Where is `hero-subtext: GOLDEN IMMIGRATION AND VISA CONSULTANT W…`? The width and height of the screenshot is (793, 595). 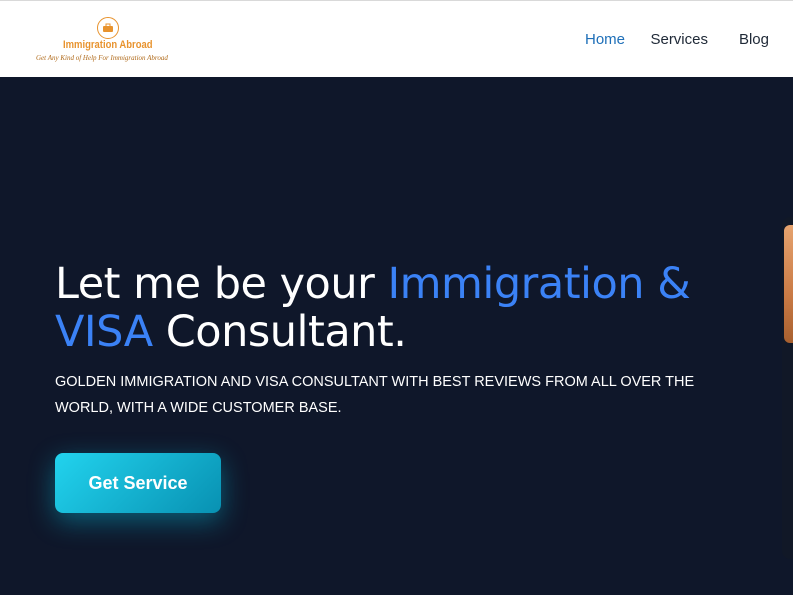
hero-subtext: GOLDEN IMMIGRATION AND VISA CONSULTANT W… is located at coordinates (375, 395).